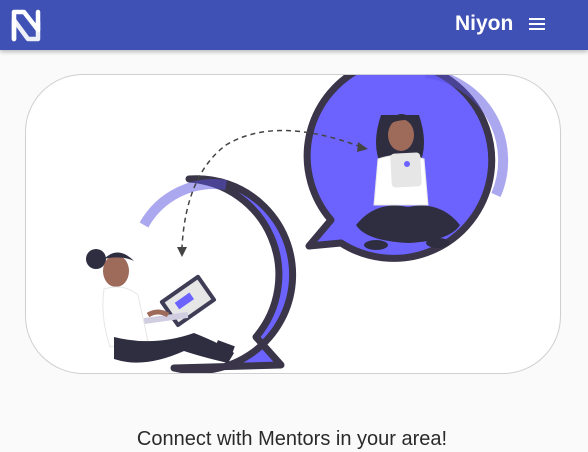 The image size is (588, 452). Describe the element at coordinates (484, 24) in the screenshot. I see `brand-name: Niyon` at that location.